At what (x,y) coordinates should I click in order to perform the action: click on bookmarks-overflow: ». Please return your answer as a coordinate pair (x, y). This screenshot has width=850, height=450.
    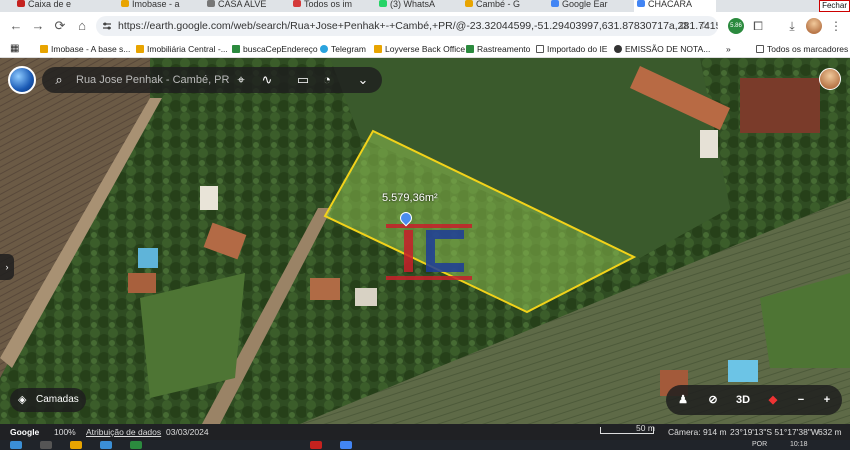
    Looking at the image, I should click on (728, 49).